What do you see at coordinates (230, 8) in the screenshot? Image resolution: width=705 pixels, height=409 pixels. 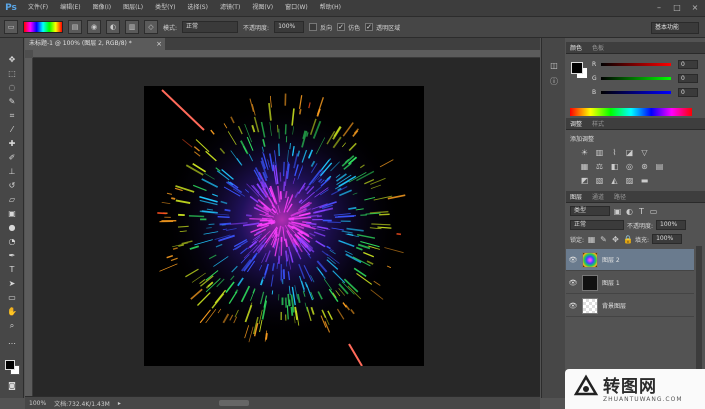 I see `menu-filter: 滤镜(T)` at bounding box center [230, 8].